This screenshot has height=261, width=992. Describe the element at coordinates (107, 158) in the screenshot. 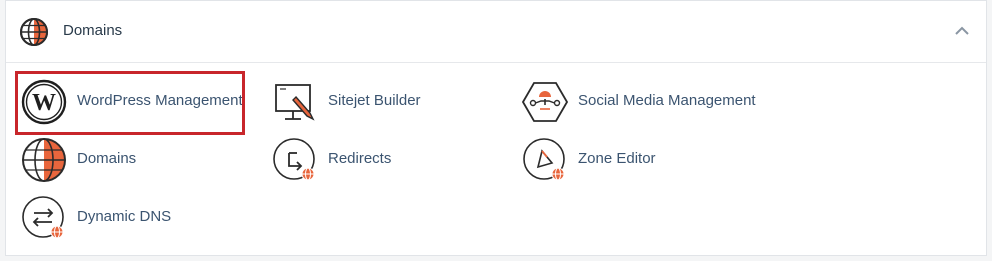

I see `tool-label: Domains` at that location.